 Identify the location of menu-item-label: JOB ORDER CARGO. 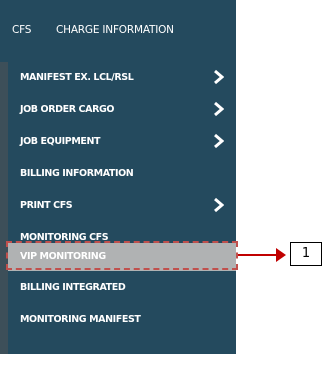
(67, 109).